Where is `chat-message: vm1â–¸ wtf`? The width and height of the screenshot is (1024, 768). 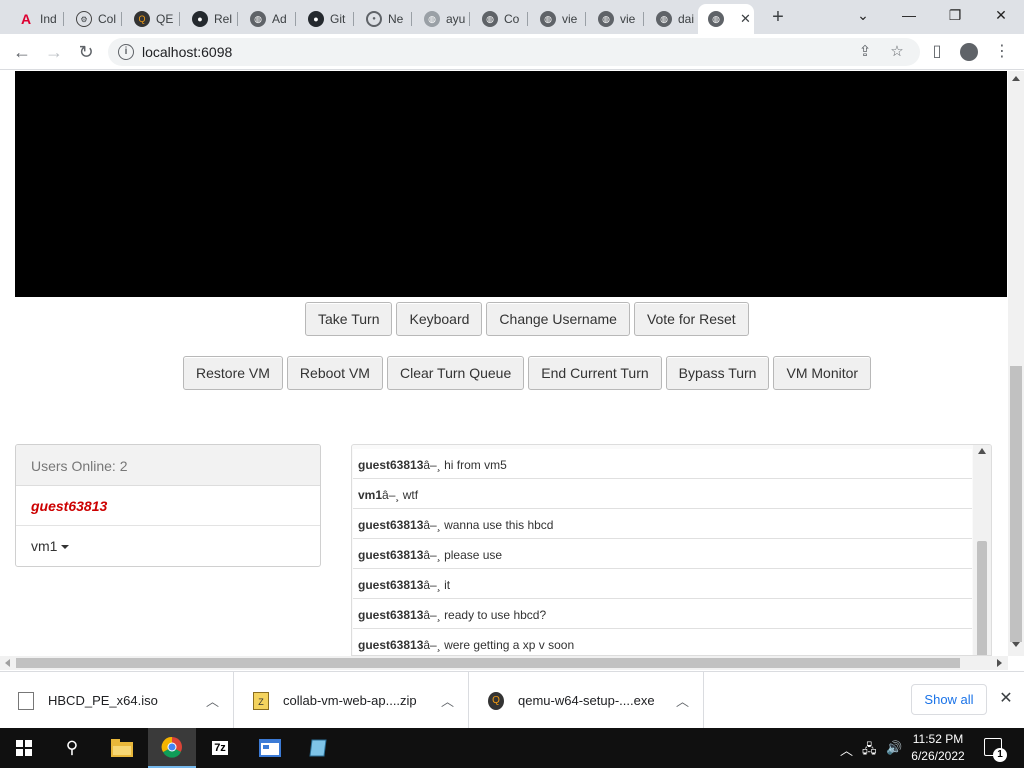
chat-message: vm1â–¸ wtf is located at coordinates (662, 494).